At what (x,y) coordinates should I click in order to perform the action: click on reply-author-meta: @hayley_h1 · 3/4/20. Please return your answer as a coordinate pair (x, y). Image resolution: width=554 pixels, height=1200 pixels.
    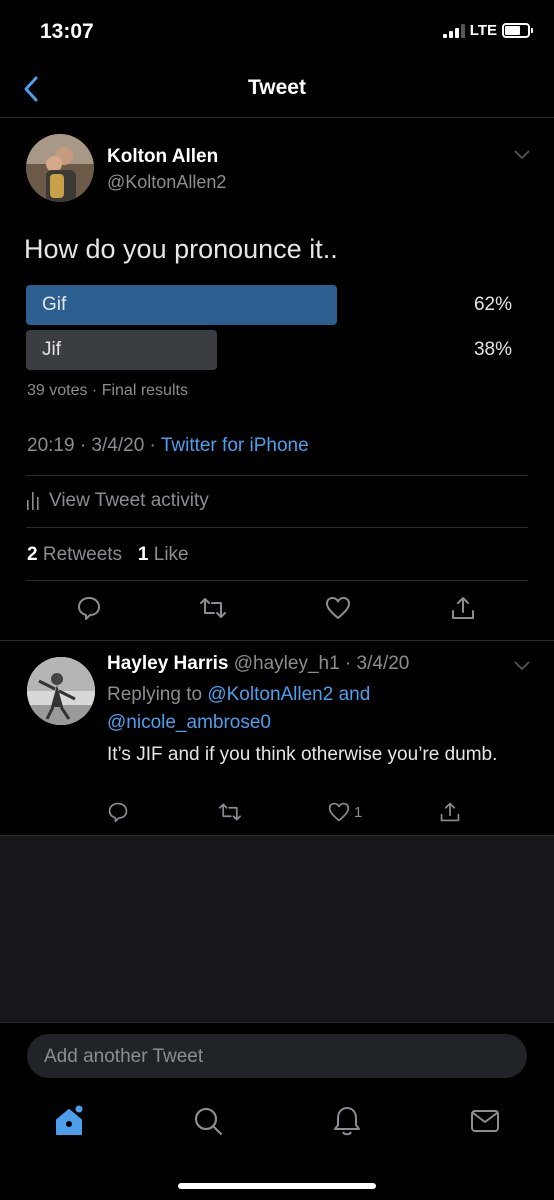
    Looking at the image, I should click on (321, 663).